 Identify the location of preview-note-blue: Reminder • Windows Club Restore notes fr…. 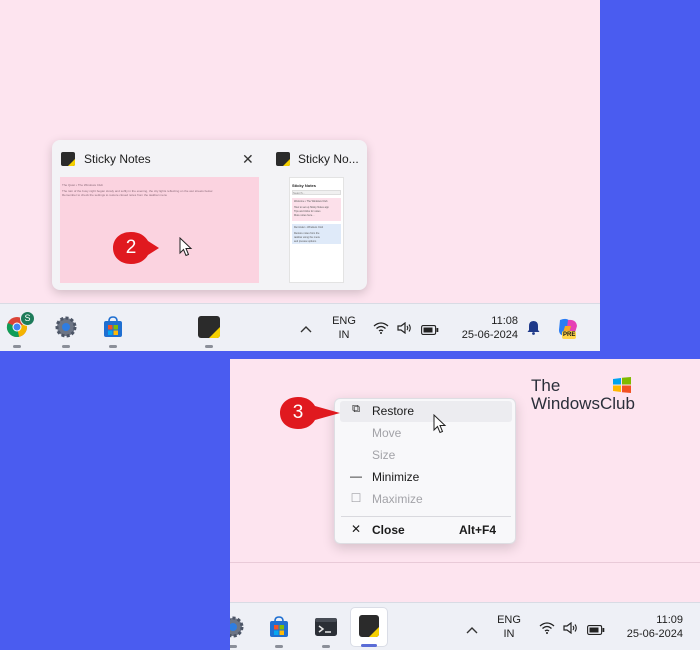
(316, 234).